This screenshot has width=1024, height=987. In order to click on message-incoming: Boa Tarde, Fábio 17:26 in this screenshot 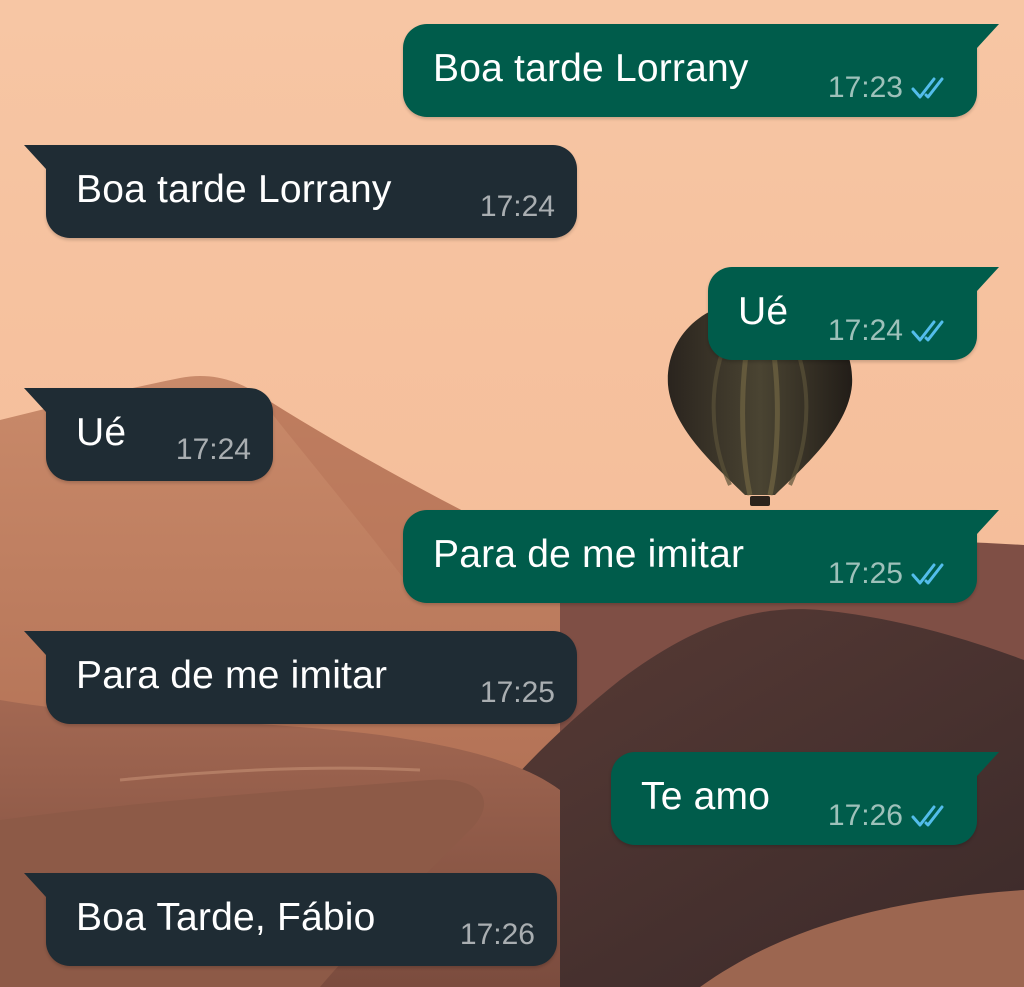, I will do `click(290, 919)`.